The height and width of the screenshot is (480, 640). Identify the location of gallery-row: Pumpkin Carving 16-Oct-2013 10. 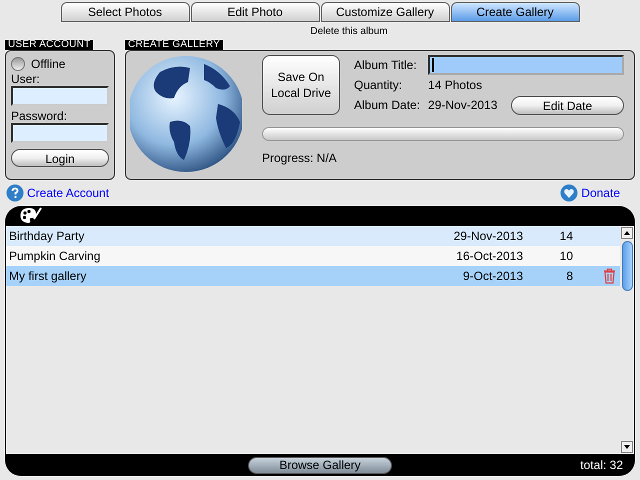
(313, 256).